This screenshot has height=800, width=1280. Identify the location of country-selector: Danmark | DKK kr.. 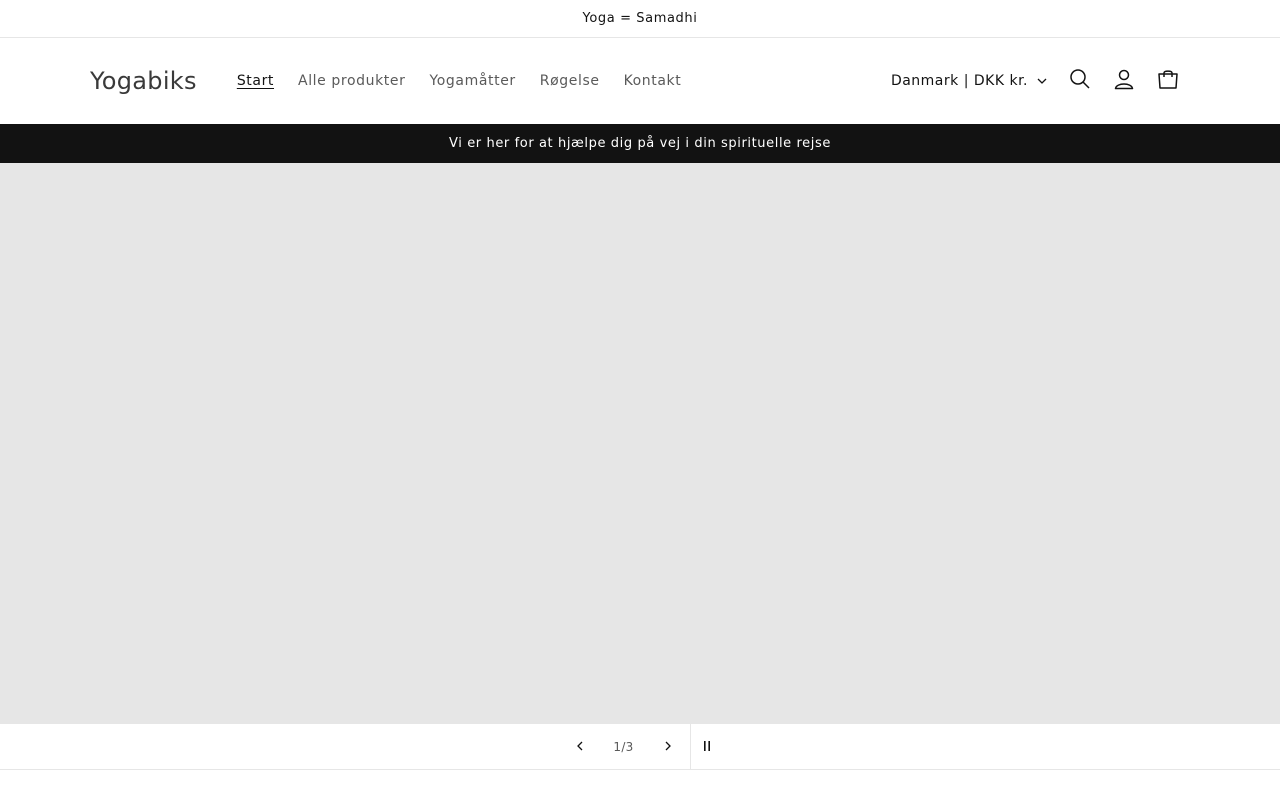
(969, 81).